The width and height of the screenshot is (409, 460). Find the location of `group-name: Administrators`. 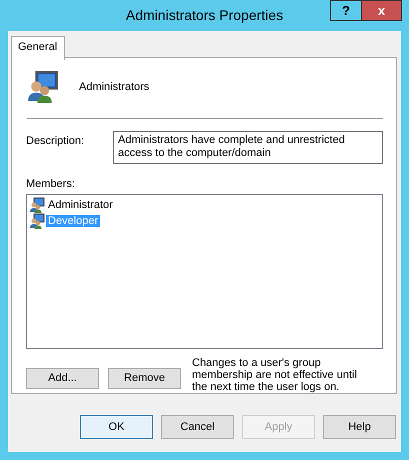

group-name: Administrators is located at coordinates (114, 86).